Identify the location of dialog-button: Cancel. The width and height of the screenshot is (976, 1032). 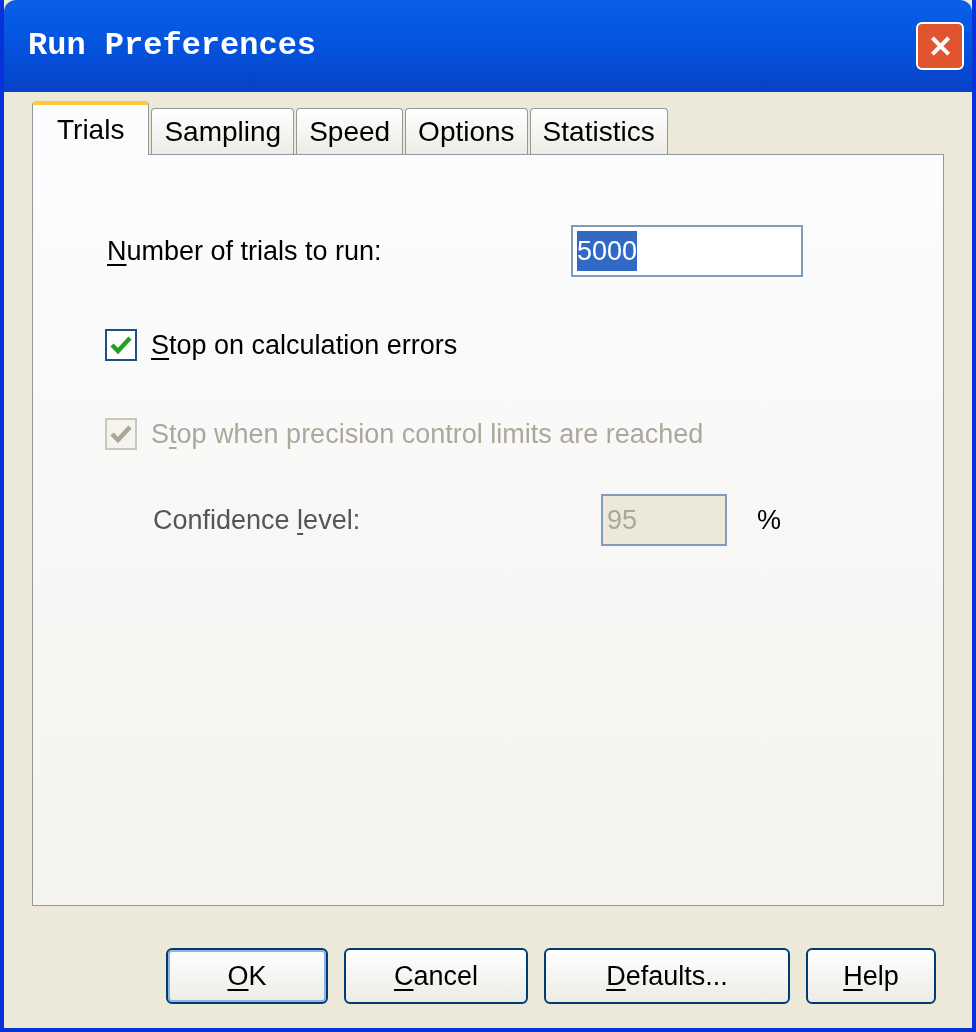
(436, 976).